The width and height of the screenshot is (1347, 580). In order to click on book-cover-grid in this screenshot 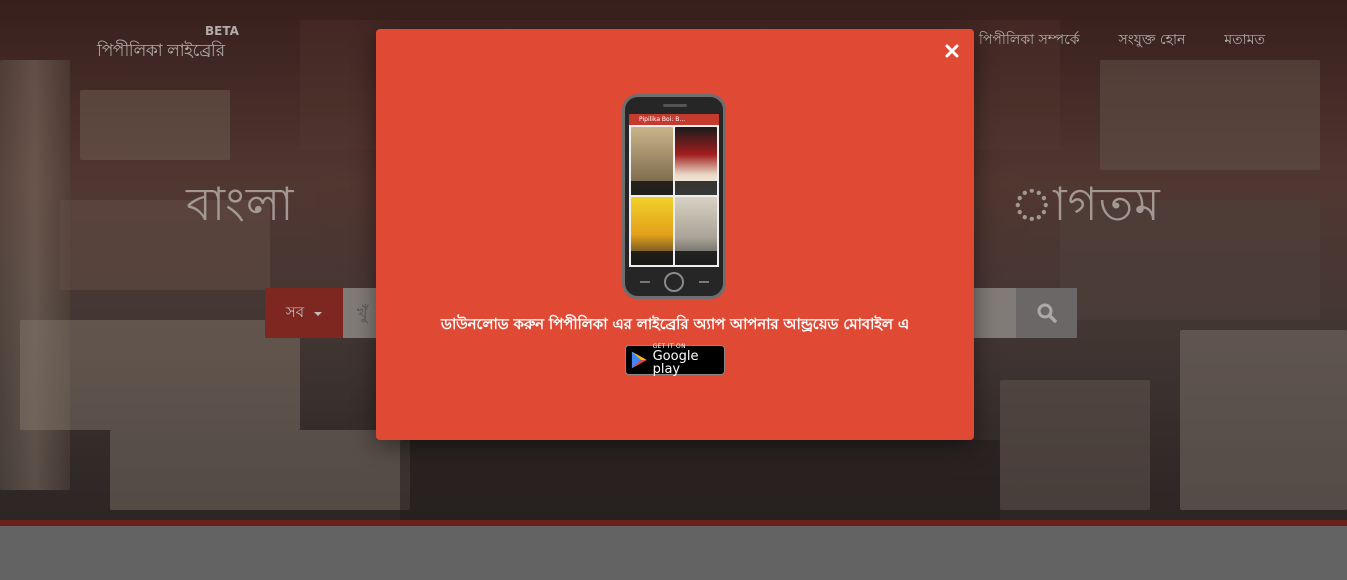, I will do `click(674, 196)`.